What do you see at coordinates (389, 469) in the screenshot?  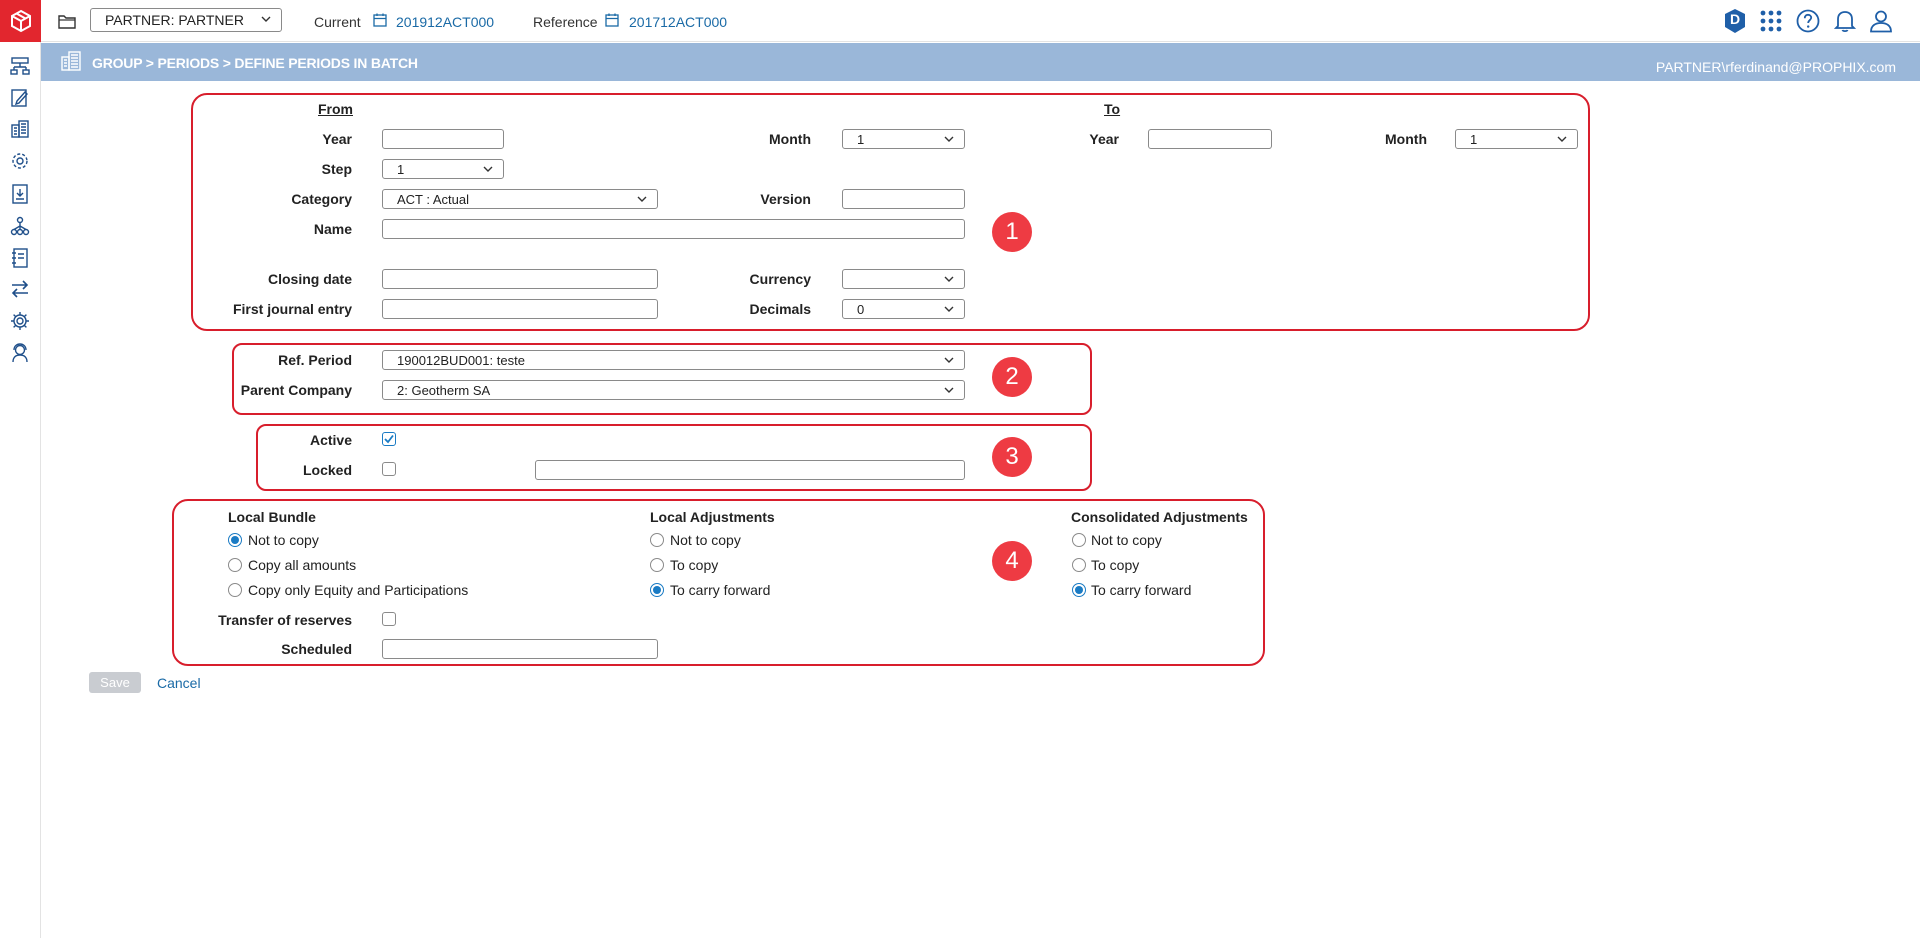 I see `locked-checkbox` at bounding box center [389, 469].